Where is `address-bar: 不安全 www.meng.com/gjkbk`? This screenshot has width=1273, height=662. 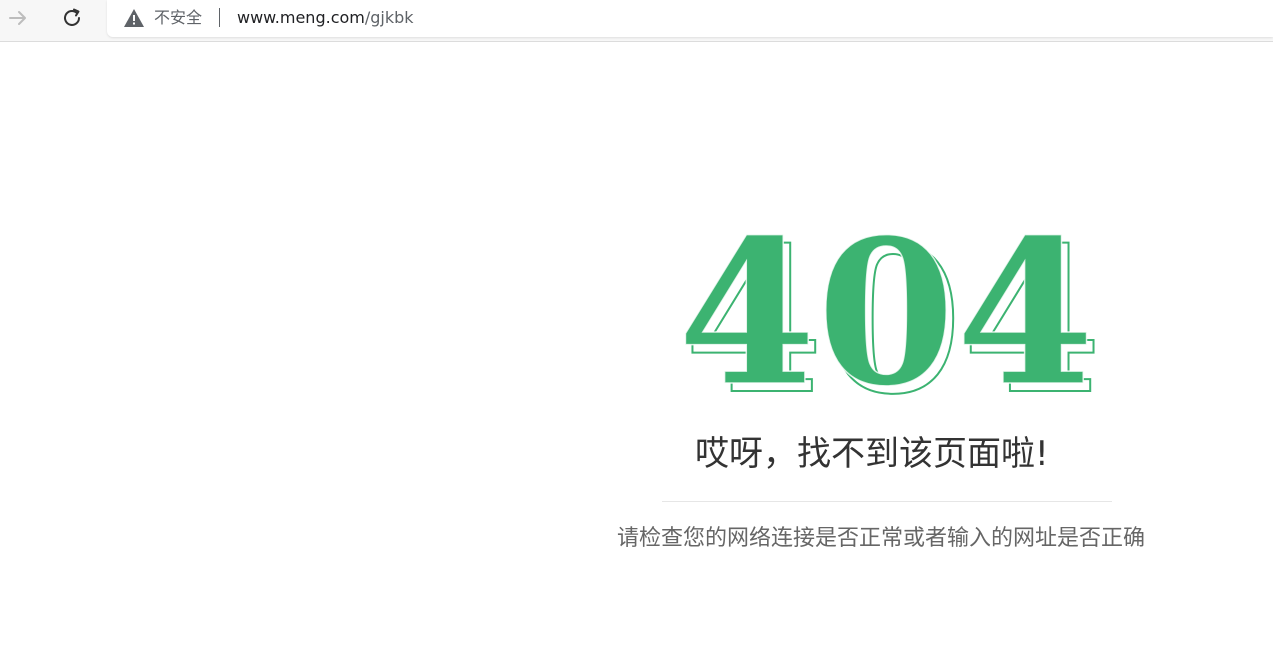
address-bar: 不安全 www.meng.com/gjkbk is located at coordinates (690, 18).